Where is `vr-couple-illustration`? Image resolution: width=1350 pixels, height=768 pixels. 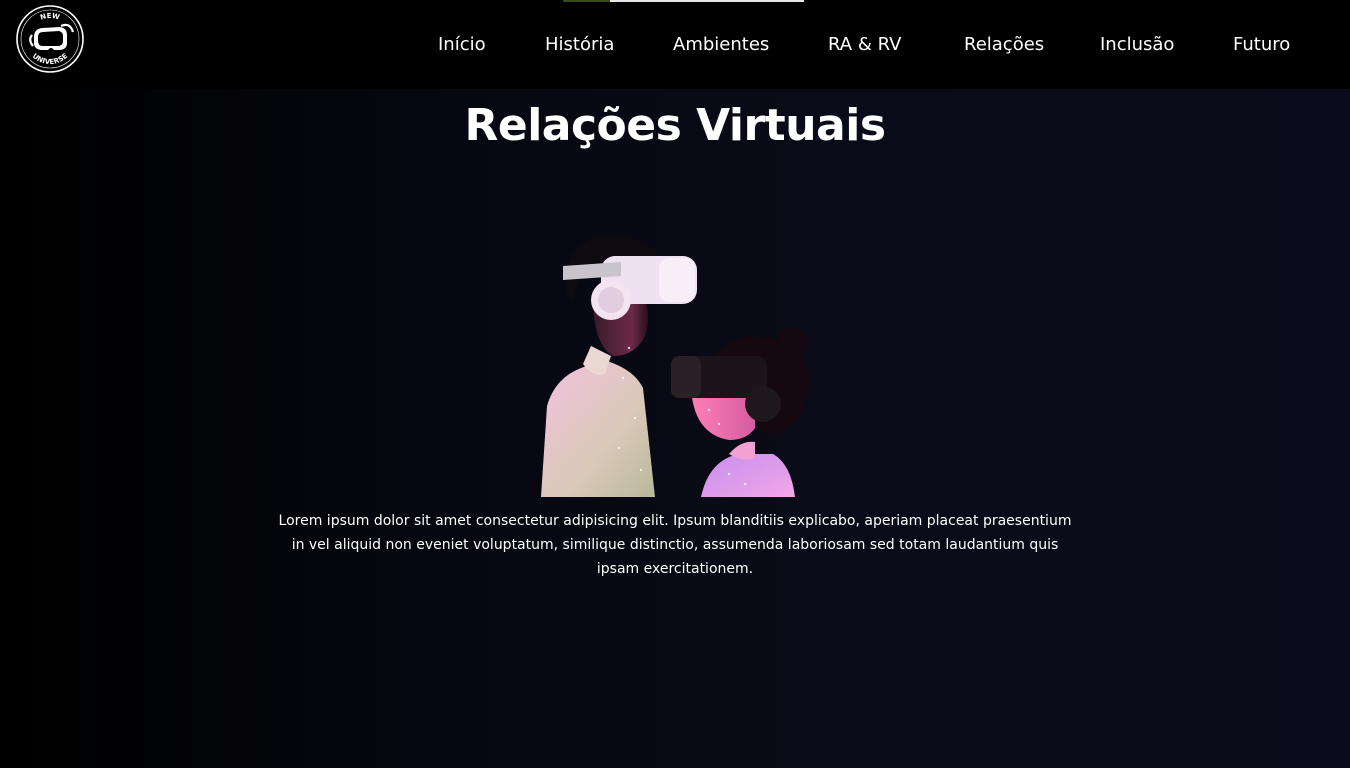 vr-couple-illustration is located at coordinates (675, 365).